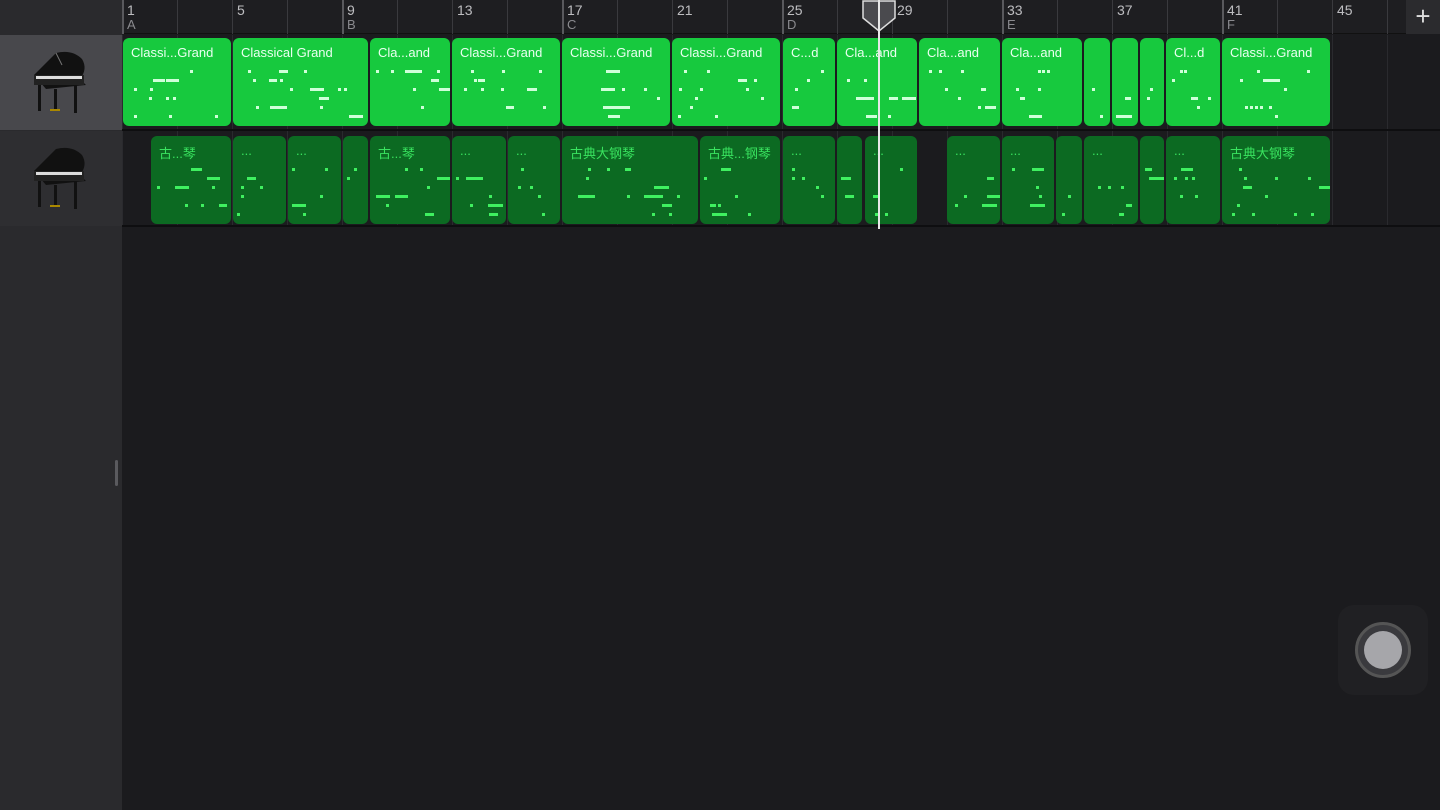 The image size is (1440, 810). Describe the element at coordinates (791, 24) in the screenshot. I see `section-marker: D` at that location.